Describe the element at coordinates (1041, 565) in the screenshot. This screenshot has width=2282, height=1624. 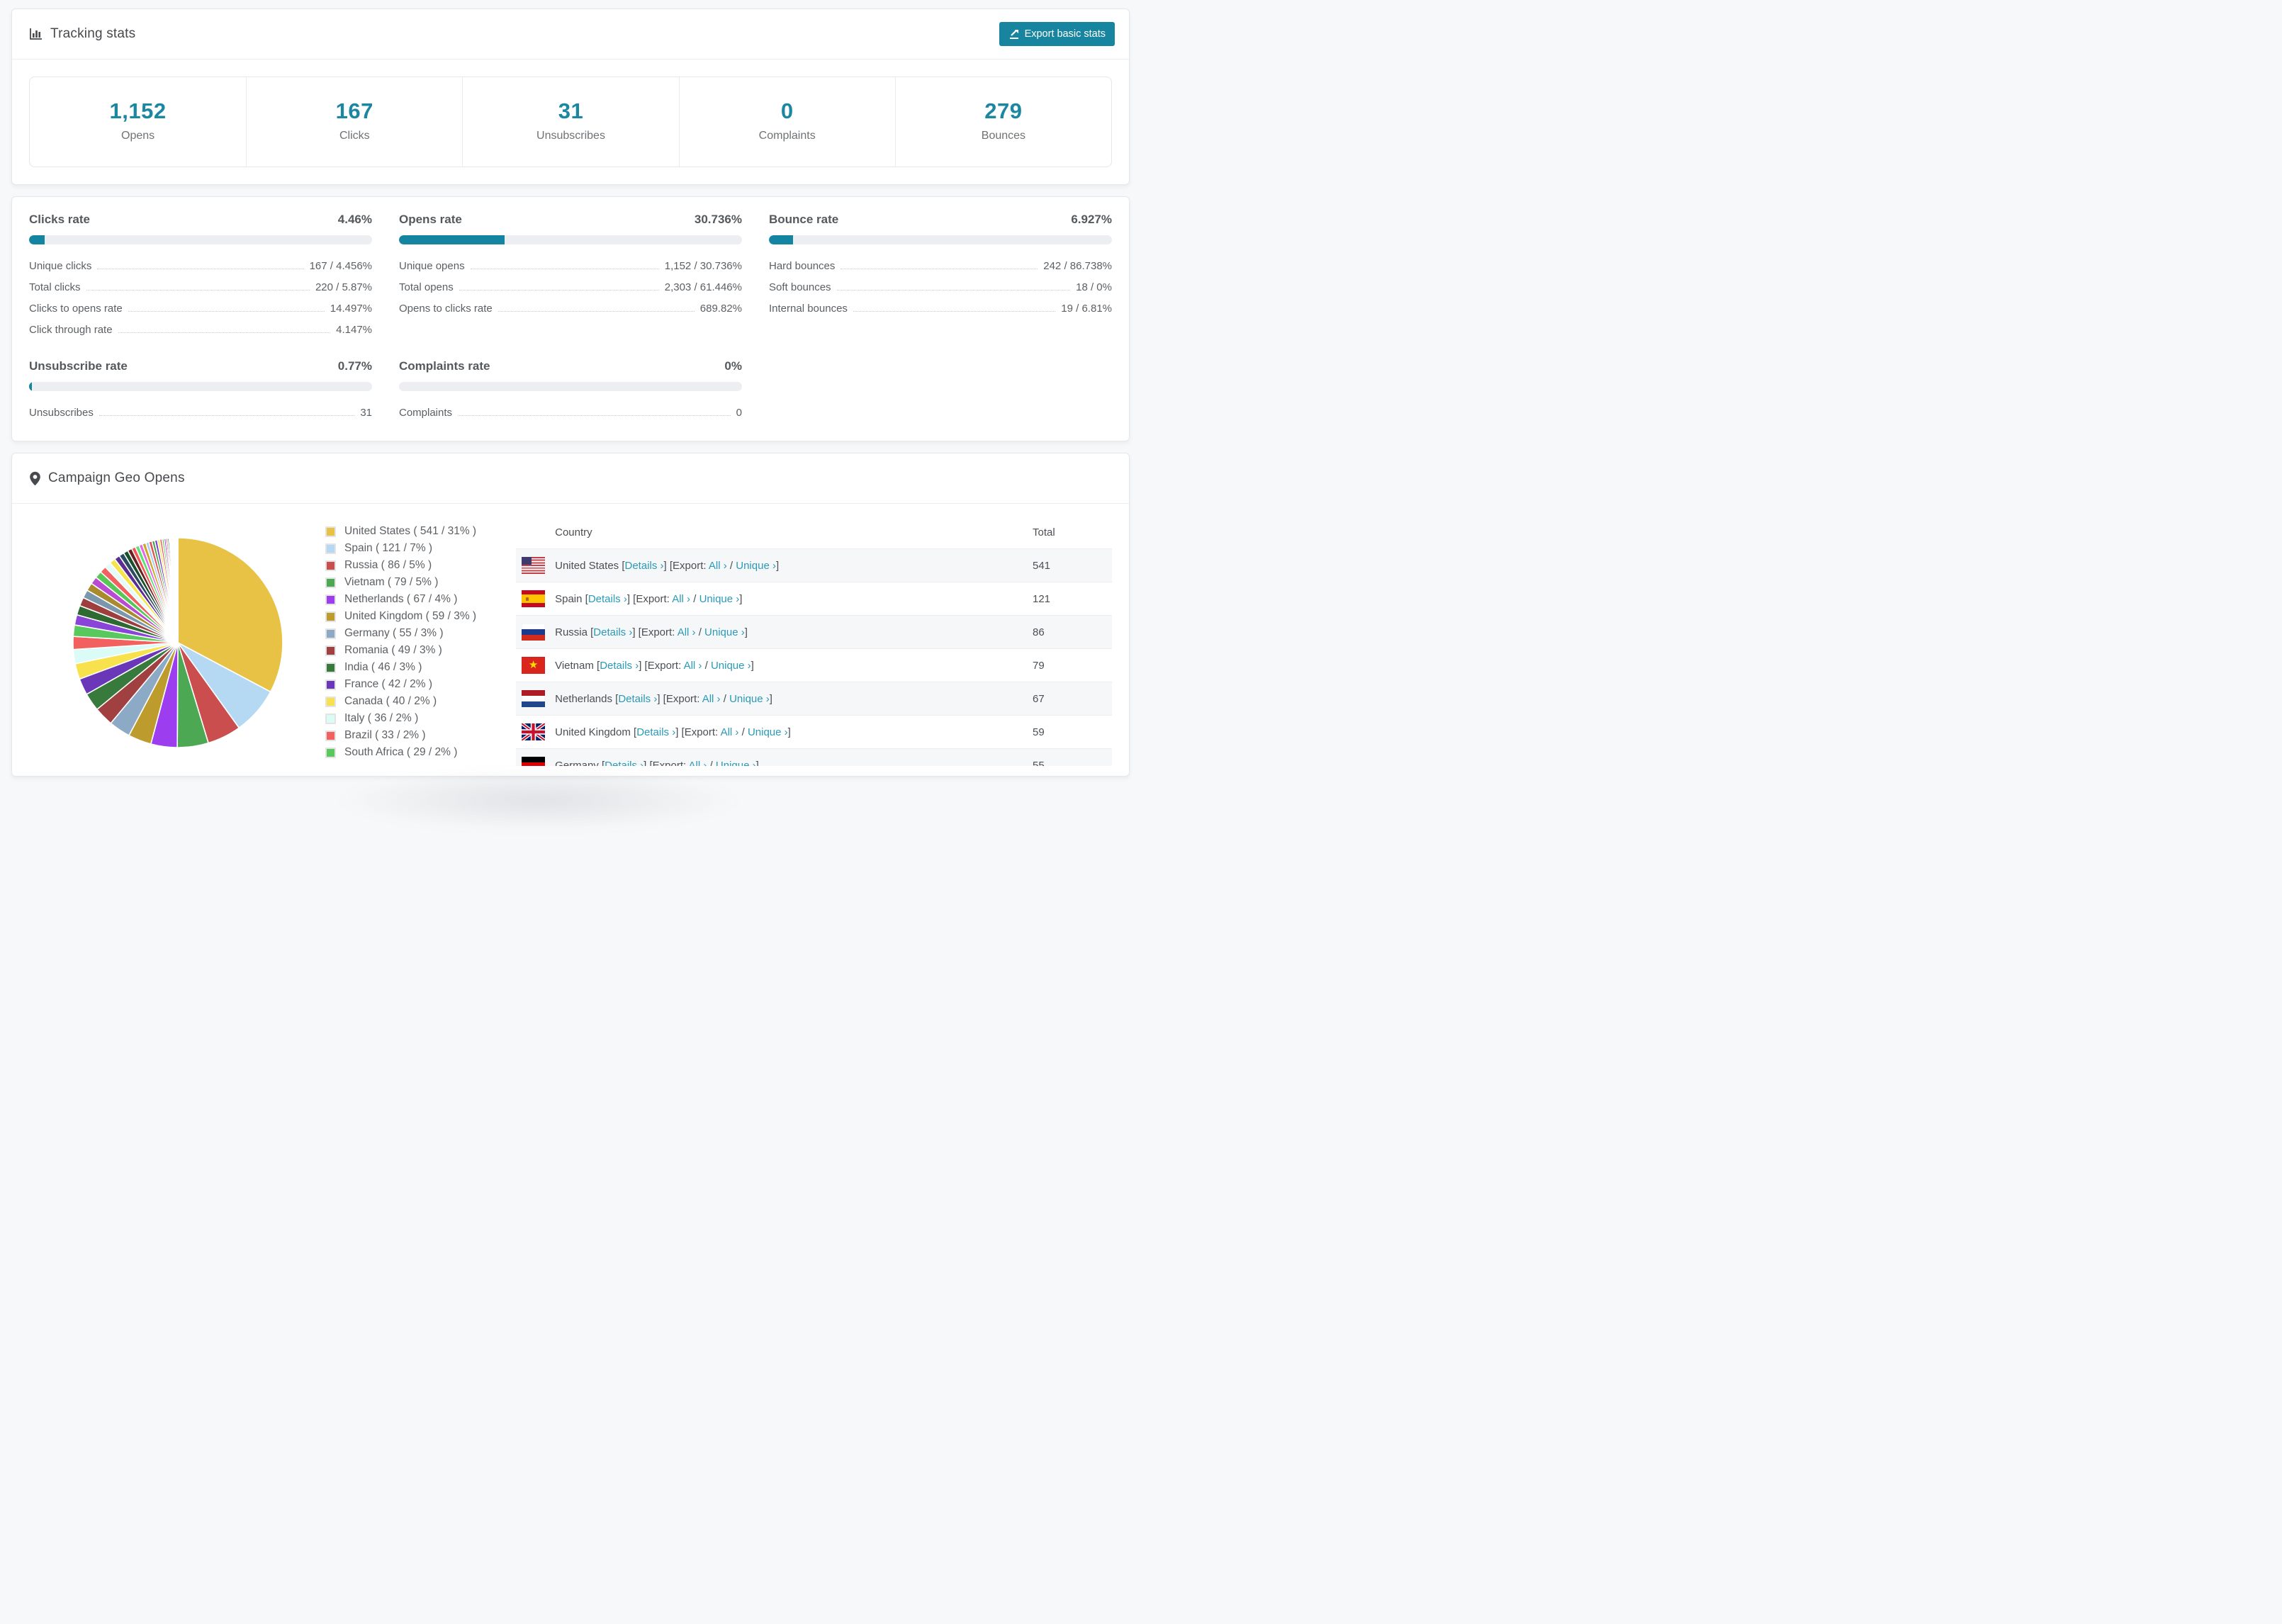
I see `geo-total-value: 541` at that location.